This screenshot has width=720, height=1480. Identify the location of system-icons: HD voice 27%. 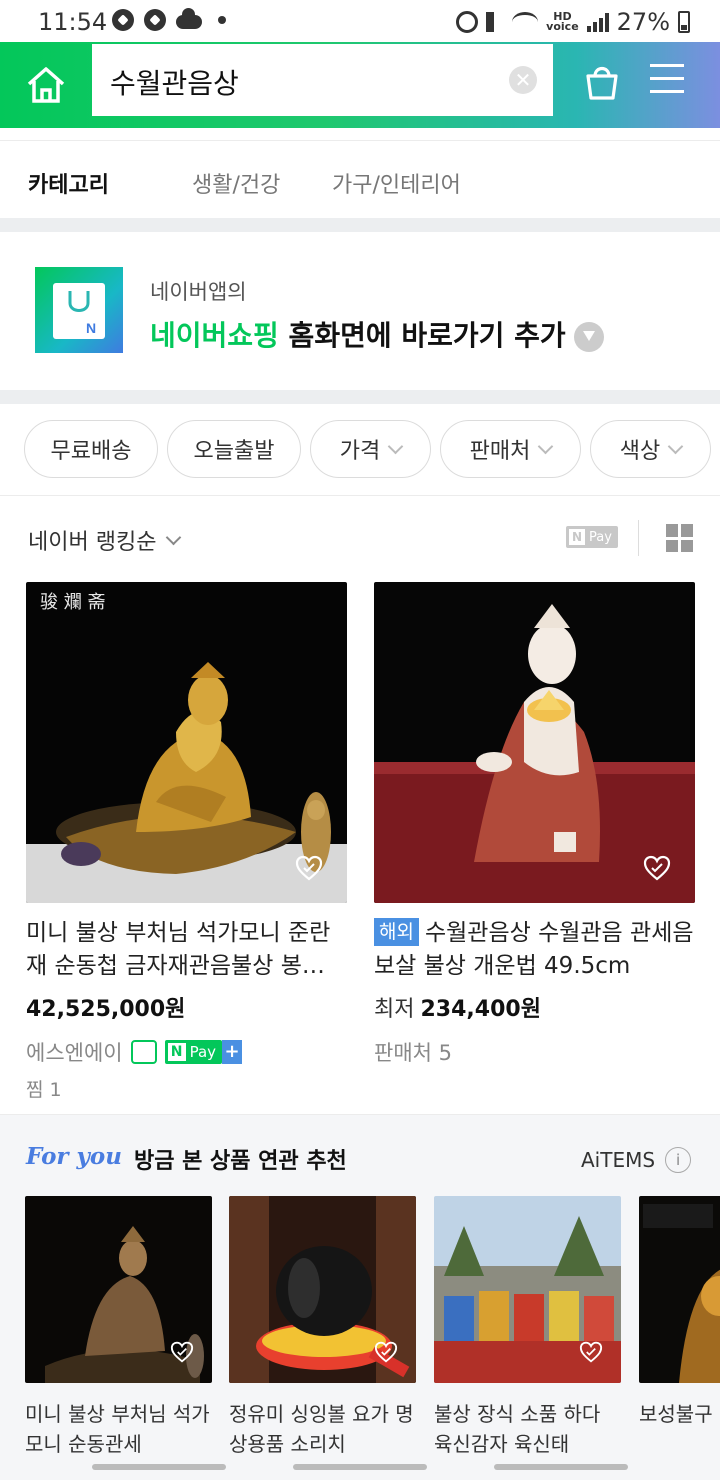
(573, 22).